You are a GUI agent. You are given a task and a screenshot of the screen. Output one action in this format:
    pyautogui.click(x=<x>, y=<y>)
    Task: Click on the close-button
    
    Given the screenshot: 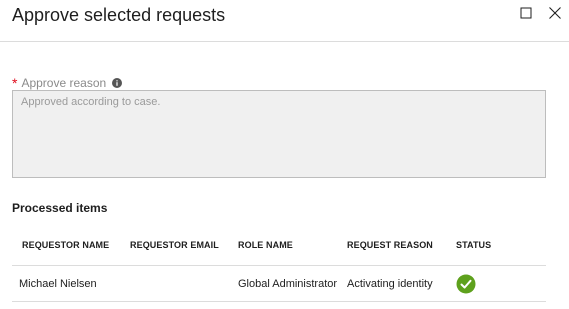 What is the action you would take?
    pyautogui.click(x=555, y=13)
    